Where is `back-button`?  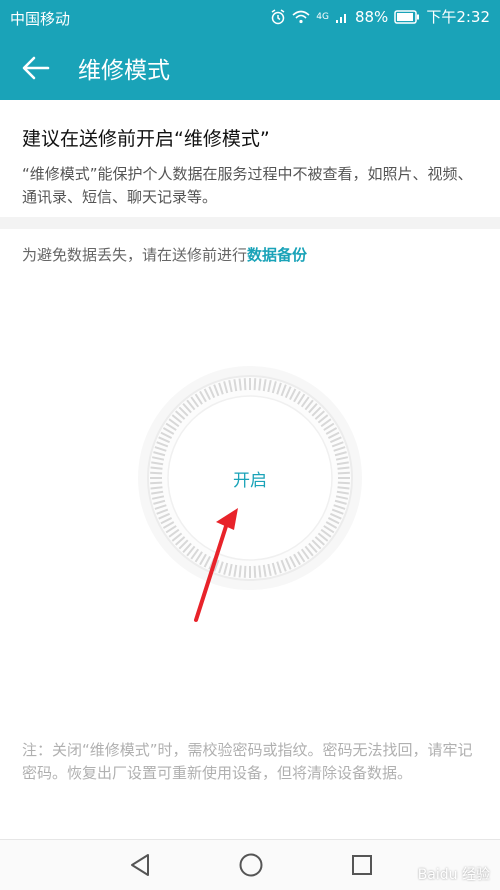 back-button is located at coordinates (36, 68).